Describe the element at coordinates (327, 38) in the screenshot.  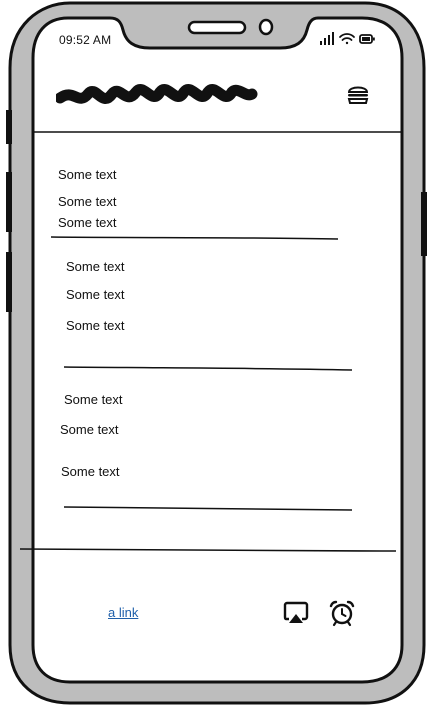
I see `signal-icon` at that location.